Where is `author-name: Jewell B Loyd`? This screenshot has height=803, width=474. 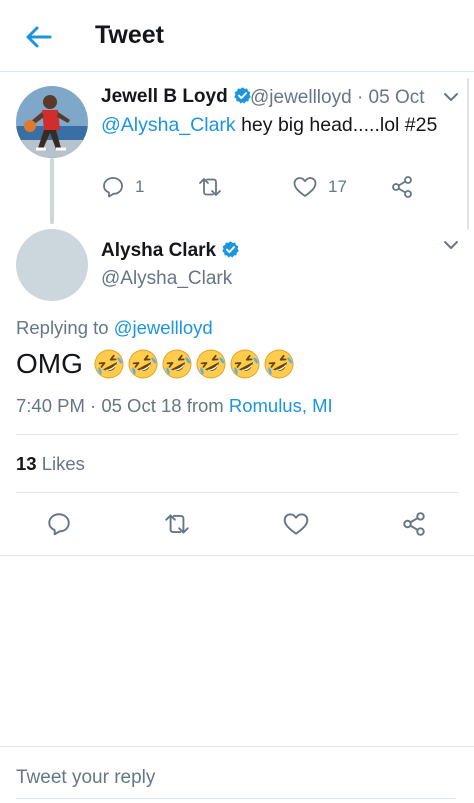 author-name: Jewell B Loyd is located at coordinates (176, 97).